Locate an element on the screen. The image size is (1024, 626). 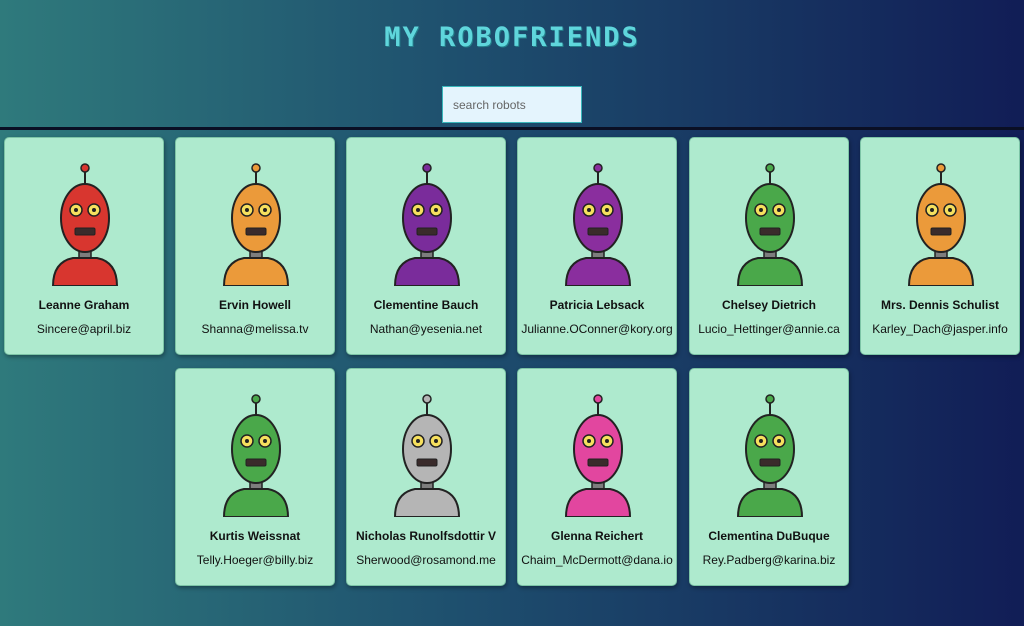
robot-name: Chelsey Dietrich is located at coordinates (769, 305).